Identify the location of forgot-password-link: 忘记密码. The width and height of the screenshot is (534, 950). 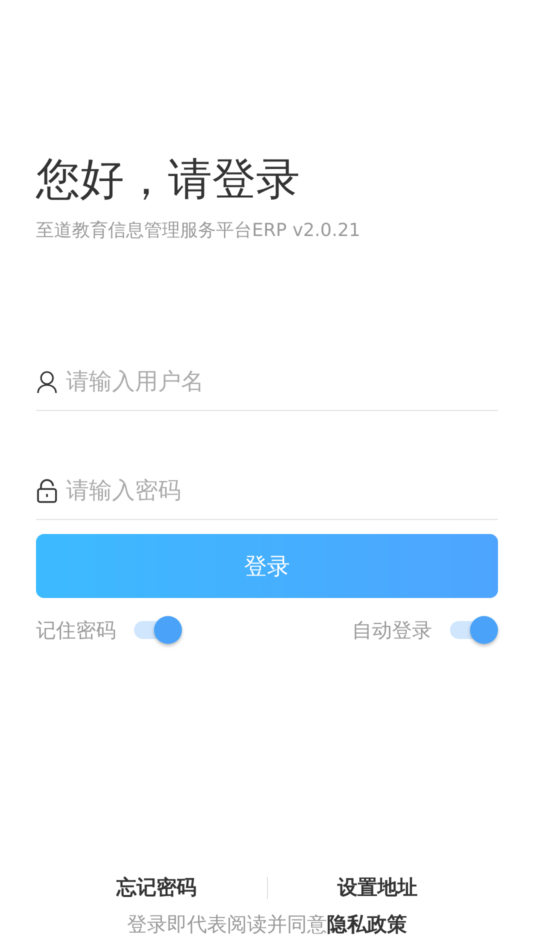
(191, 887).